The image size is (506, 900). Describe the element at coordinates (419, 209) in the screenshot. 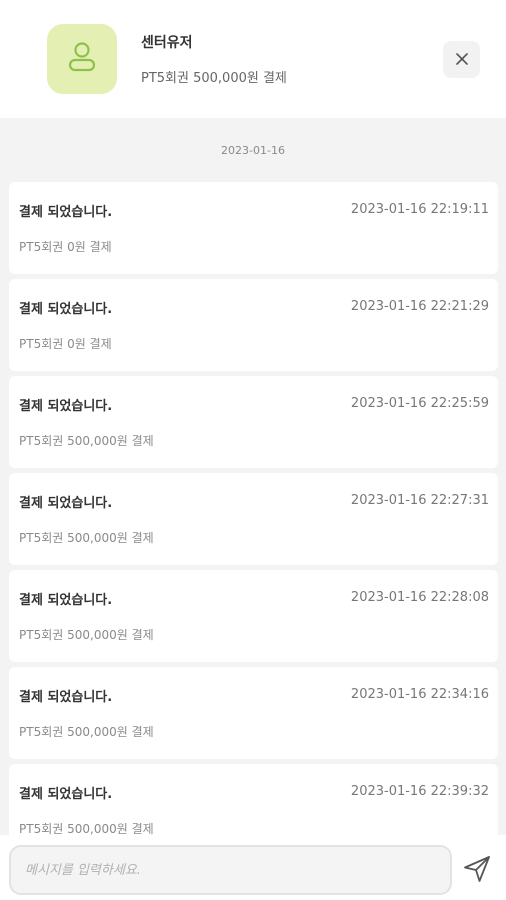

I see `message-timestamp: 2023-01-16 22:19:11` at that location.